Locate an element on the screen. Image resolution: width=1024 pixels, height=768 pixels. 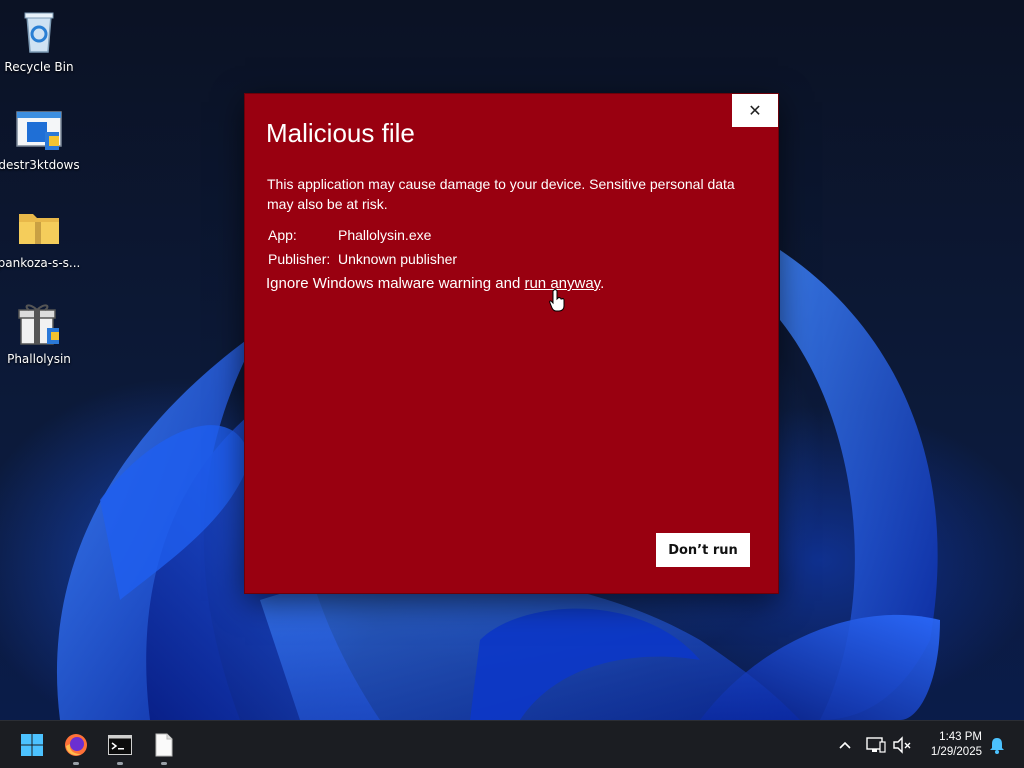
firefox-icon is located at coordinates (76, 745).